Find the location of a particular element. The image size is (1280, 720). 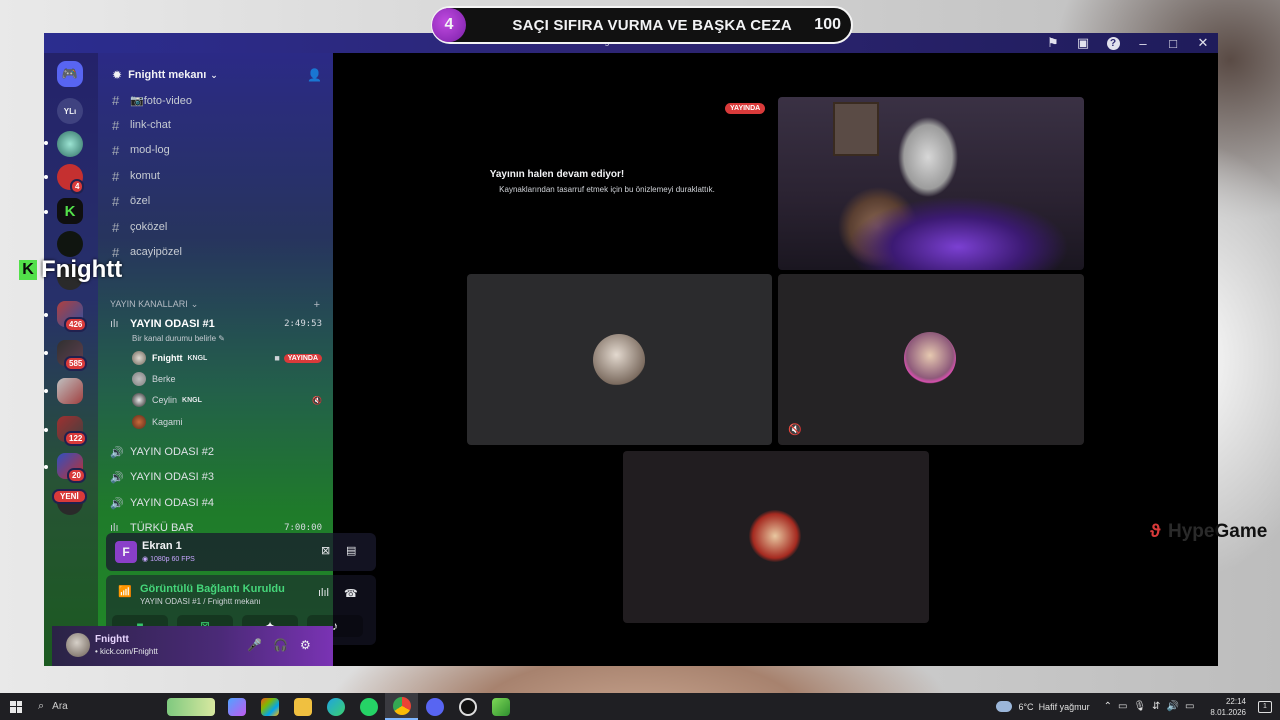

channel-item: # komut is located at coordinates (136, 176).